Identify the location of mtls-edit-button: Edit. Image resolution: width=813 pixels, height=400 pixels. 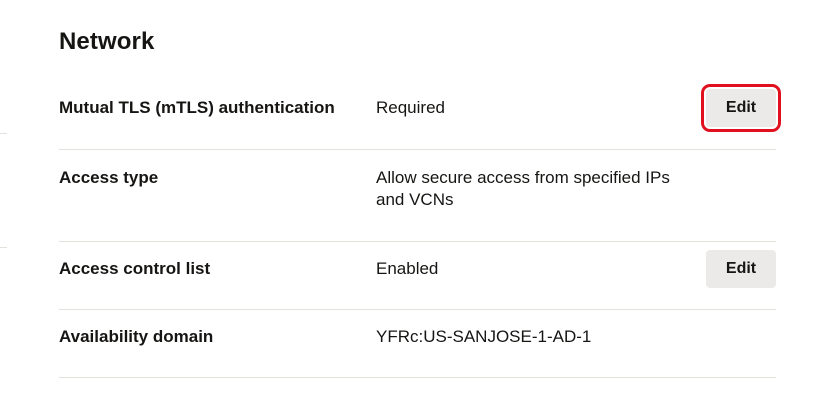
(741, 108).